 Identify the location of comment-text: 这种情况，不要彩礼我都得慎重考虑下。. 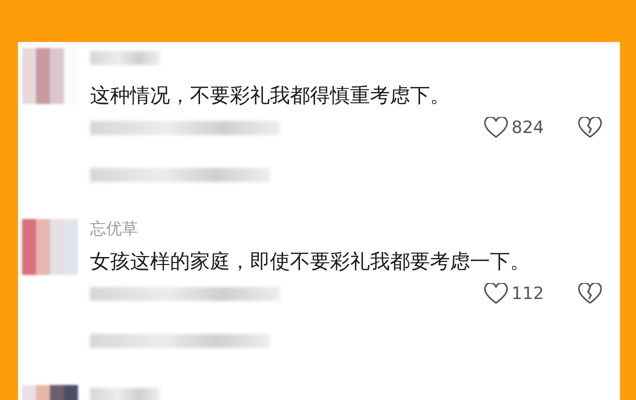
(270, 95).